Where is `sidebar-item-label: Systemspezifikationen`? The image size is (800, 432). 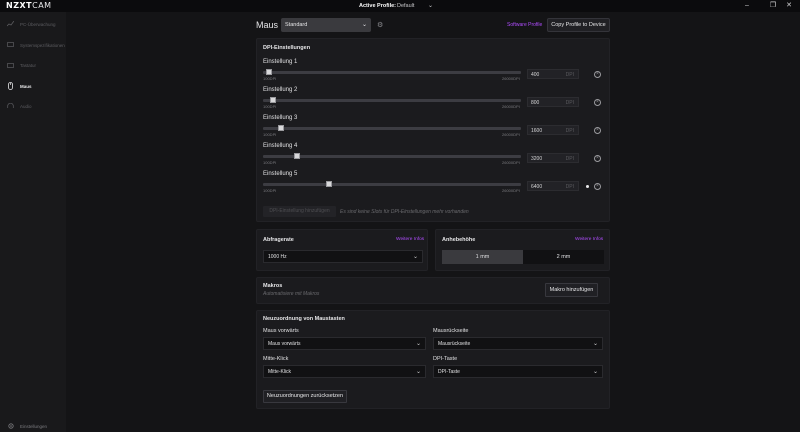 sidebar-item-label: Systemspezifikationen is located at coordinates (42, 45).